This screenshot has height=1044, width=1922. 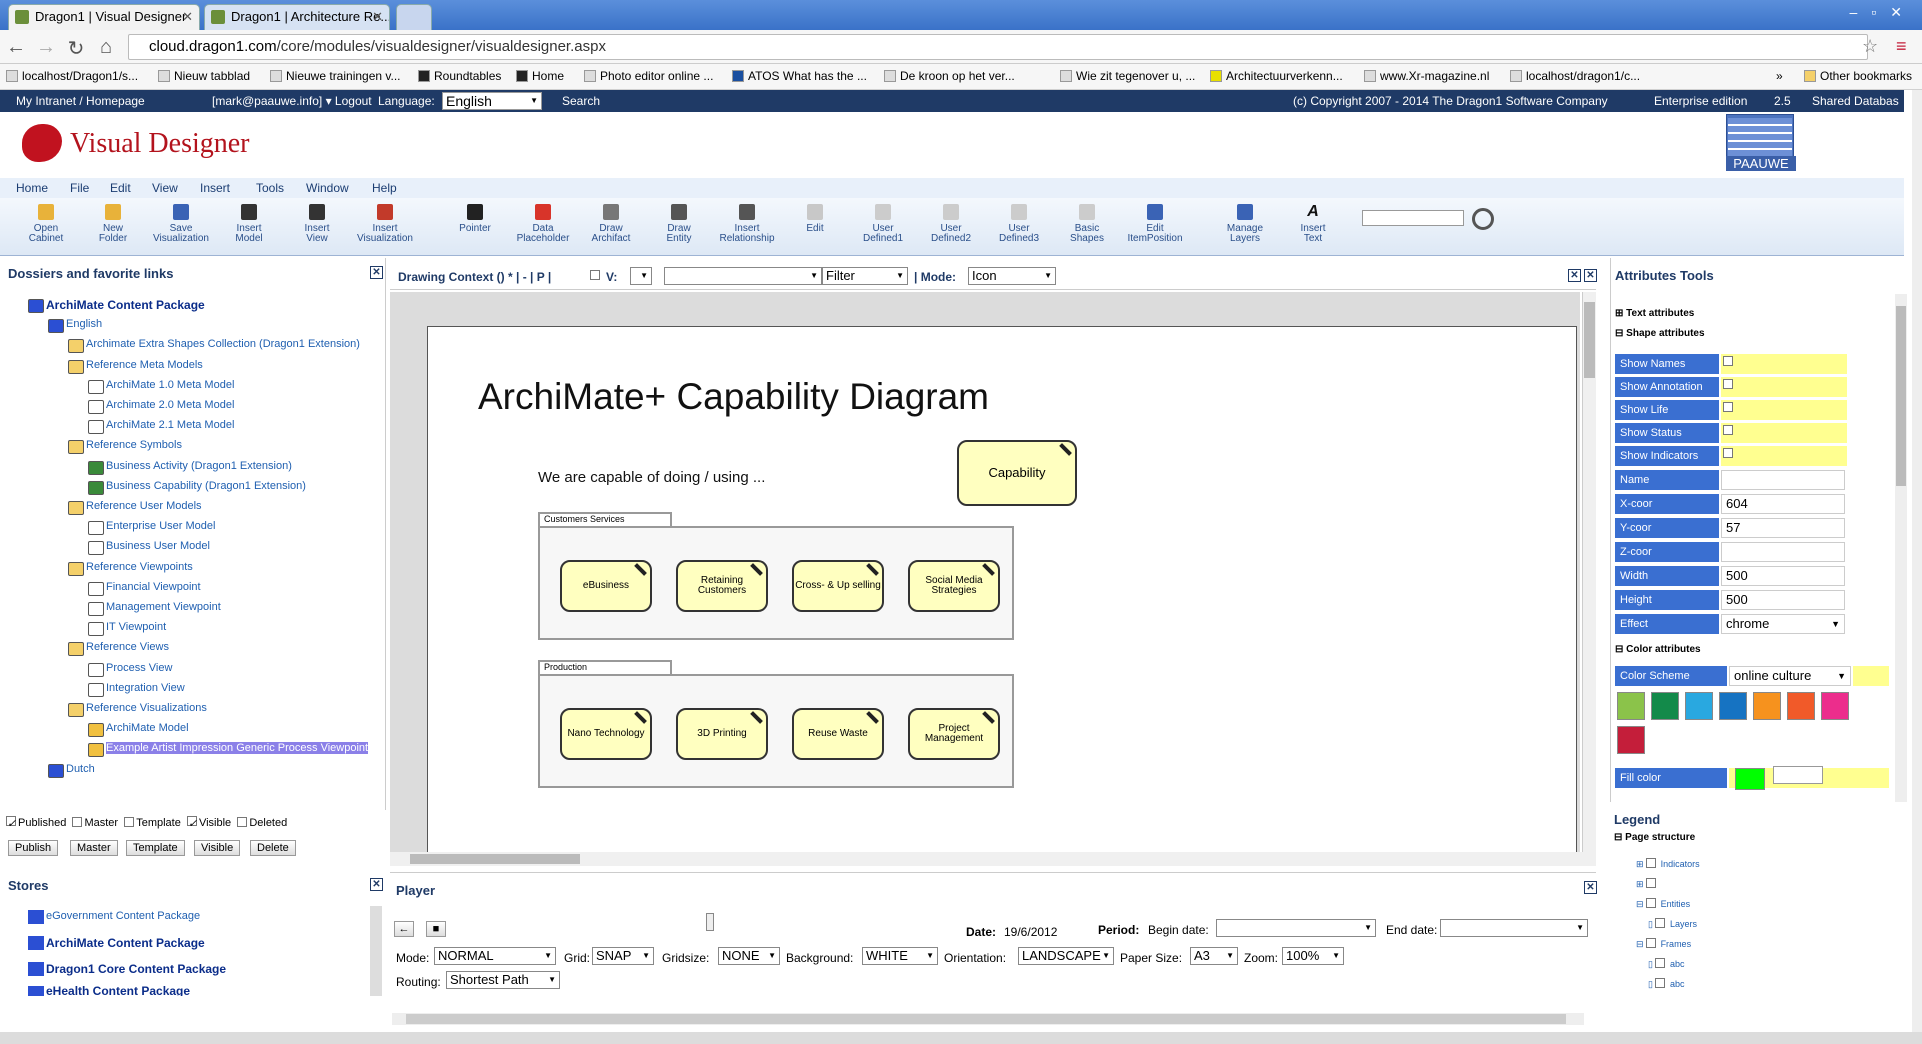 I want to click on capability-item: Project Management, so click(x=954, y=734).